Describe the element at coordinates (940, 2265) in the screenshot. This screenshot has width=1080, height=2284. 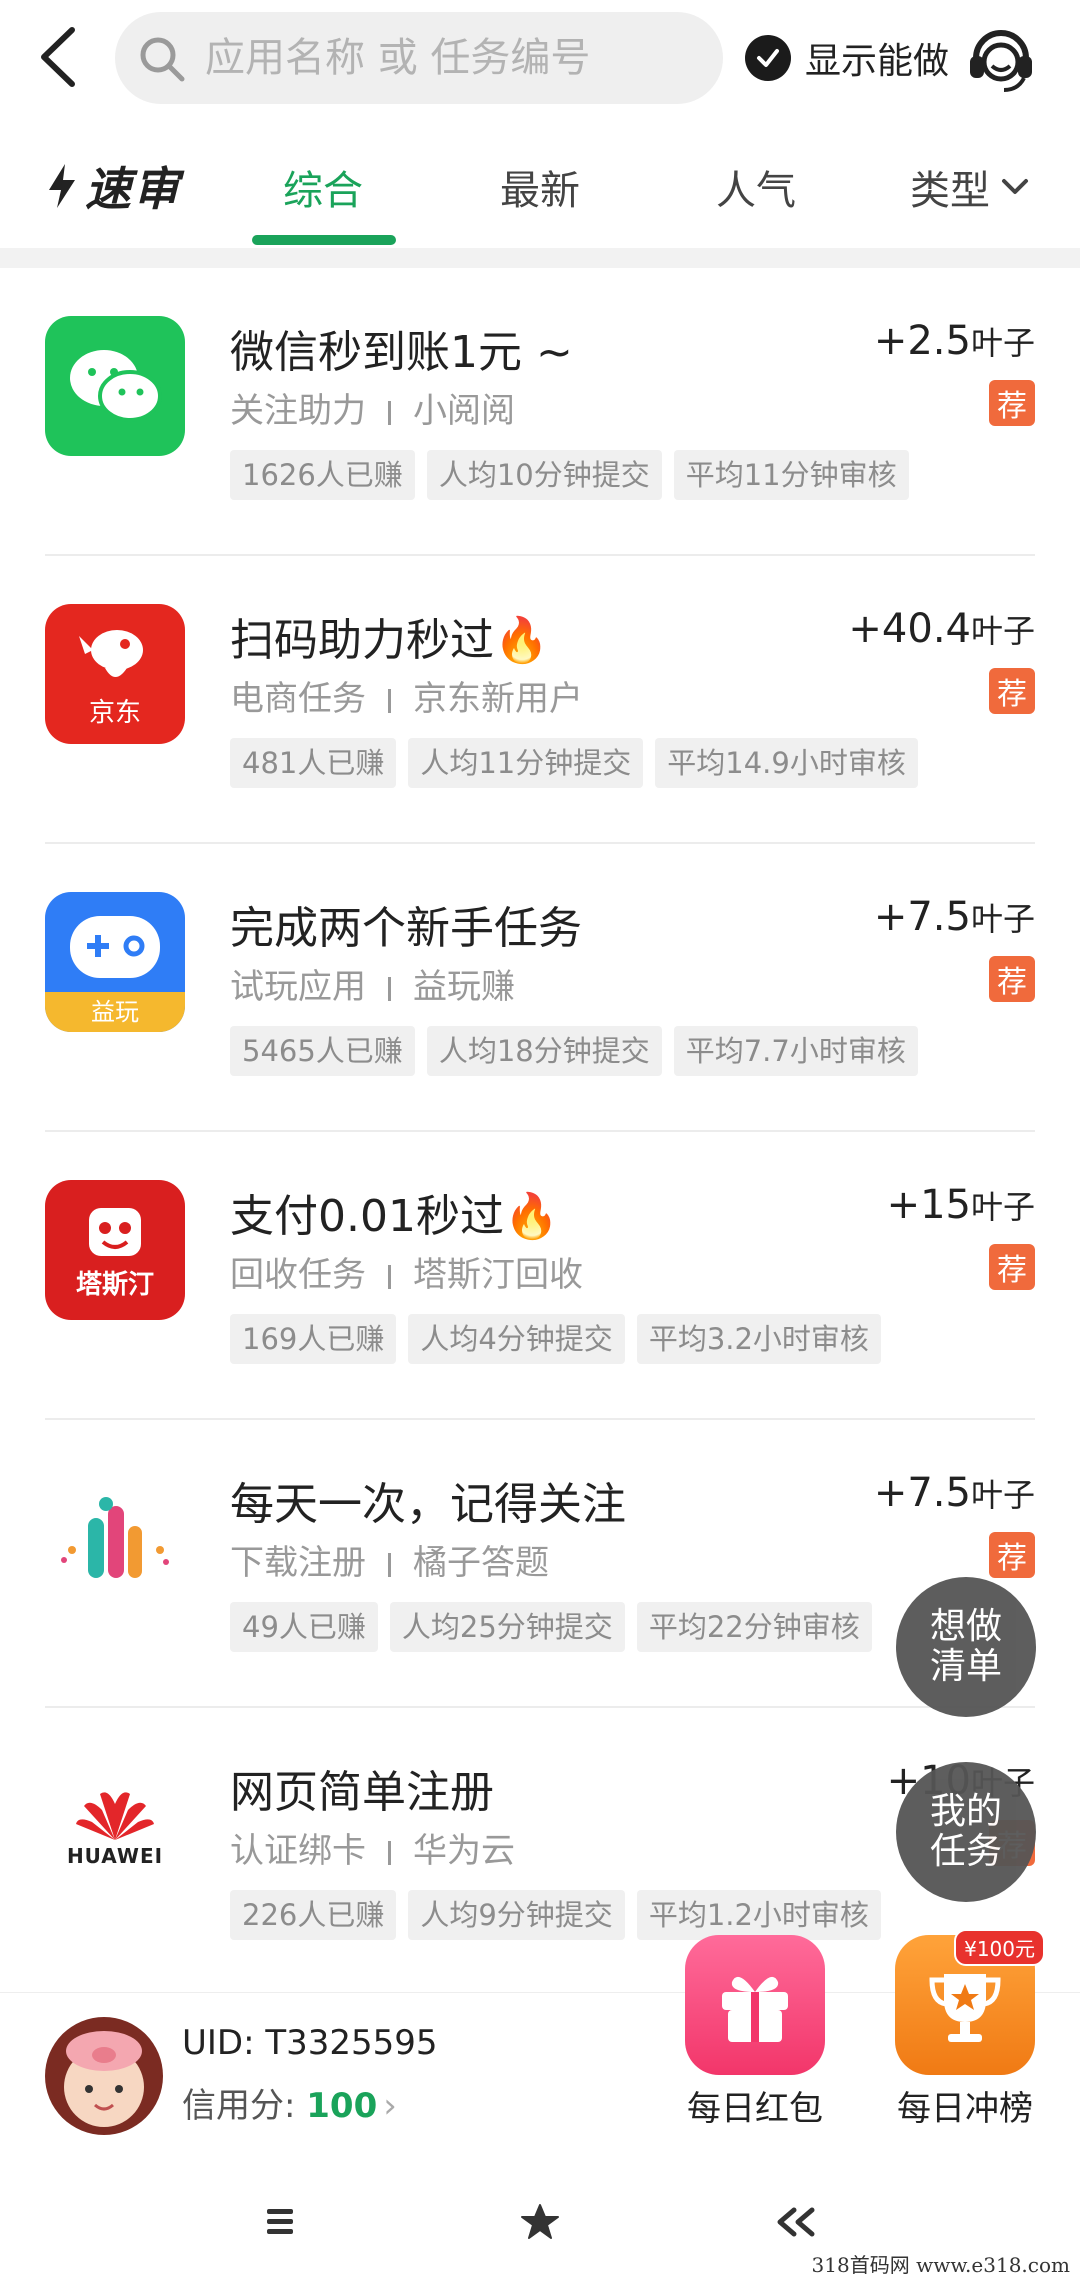
I see `watermark: 318首码网 www.e318.com` at that location.